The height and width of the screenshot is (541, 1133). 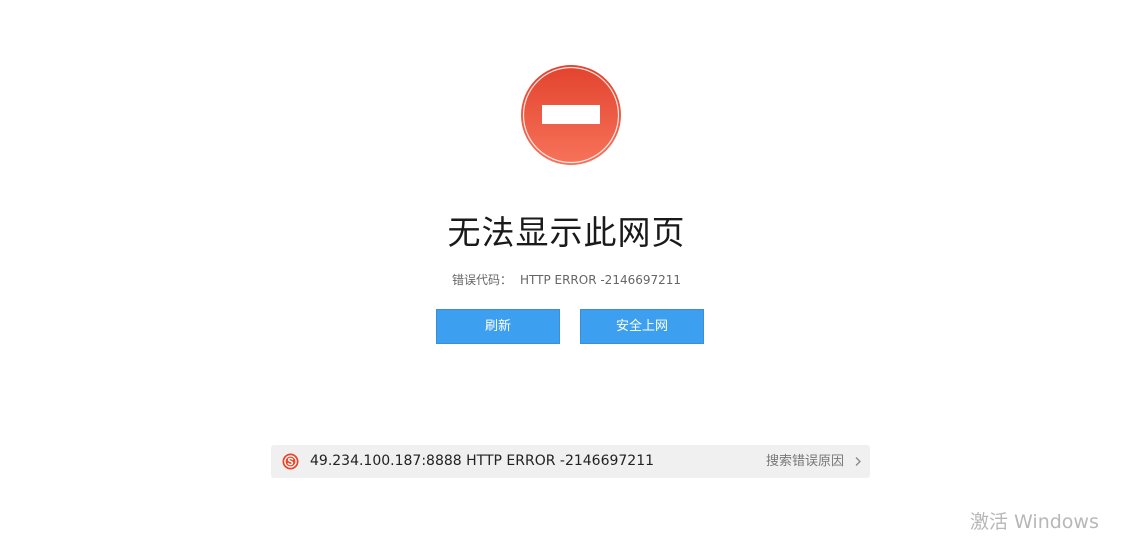 What do you see at coordinates (481, 280) in the screenshot?
I see `error-code-label: 错误代码：` at bounding box center [481, 280].